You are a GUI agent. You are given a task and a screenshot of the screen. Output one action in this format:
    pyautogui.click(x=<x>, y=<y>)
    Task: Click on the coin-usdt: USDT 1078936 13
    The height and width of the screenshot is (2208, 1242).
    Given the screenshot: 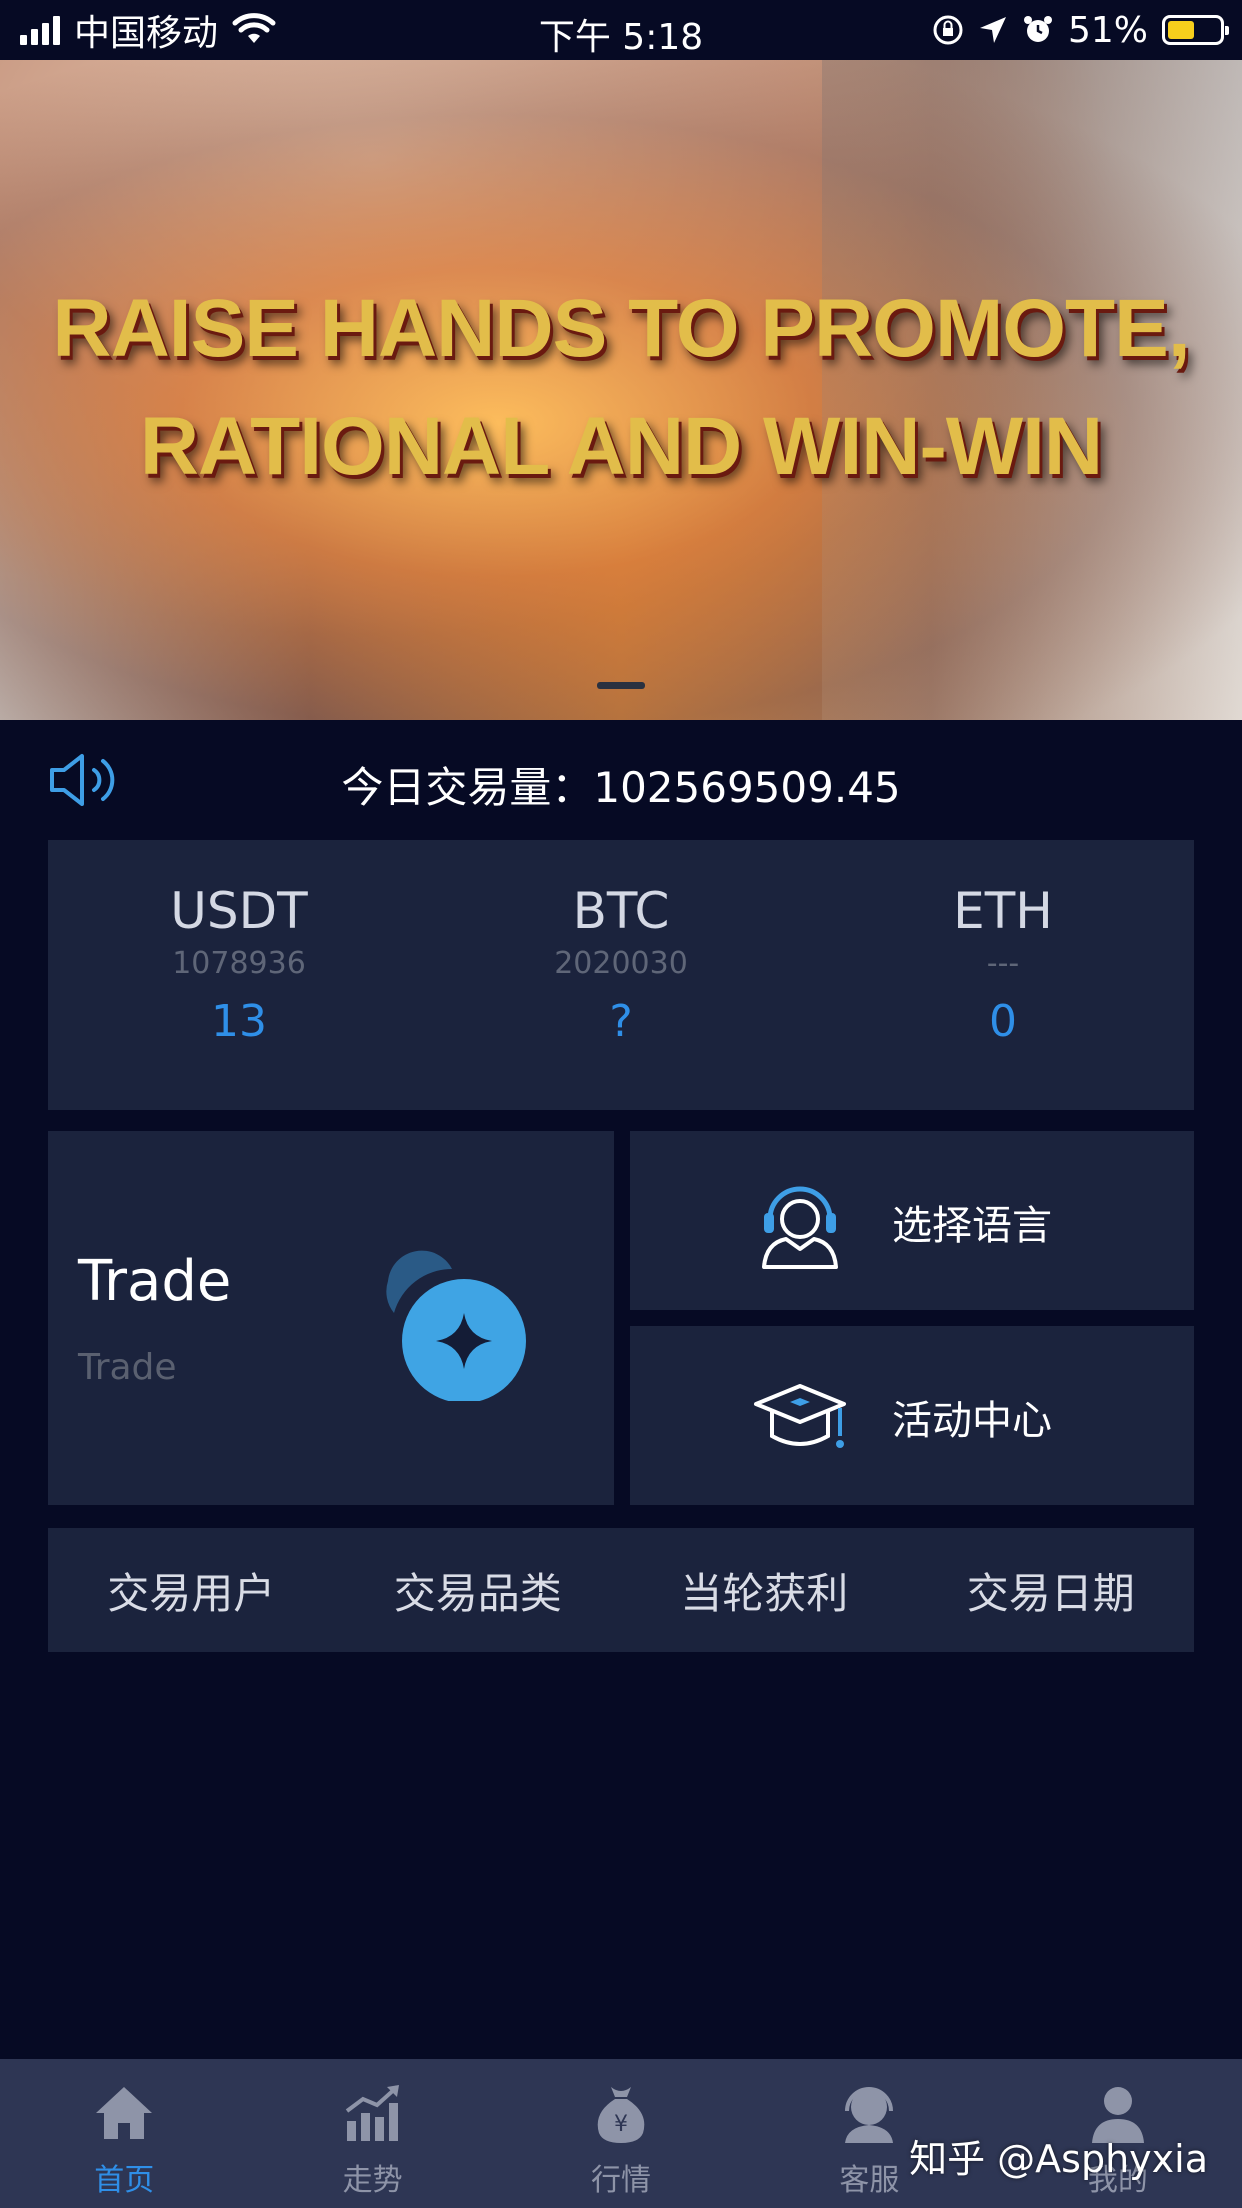 What is the action you would take?
    pyautogui.click(x=239, y=975)
    